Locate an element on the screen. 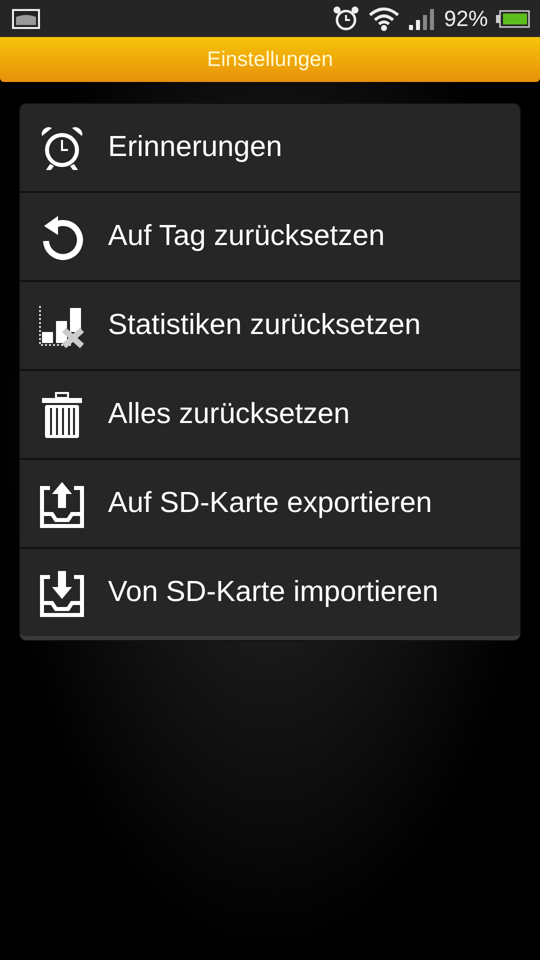 Image resolution: width=540 pixels, height=960 pixels. menu-item: Alles zurücksetzen is located at coordinates (270, 415).